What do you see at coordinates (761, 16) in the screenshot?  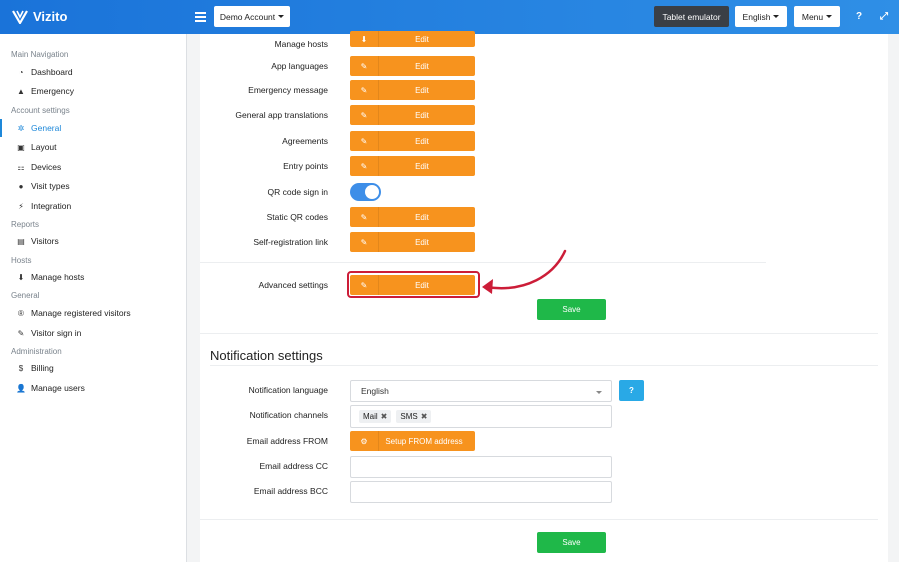 I see `language-dropdown: English` at bounding box center [761, 16].